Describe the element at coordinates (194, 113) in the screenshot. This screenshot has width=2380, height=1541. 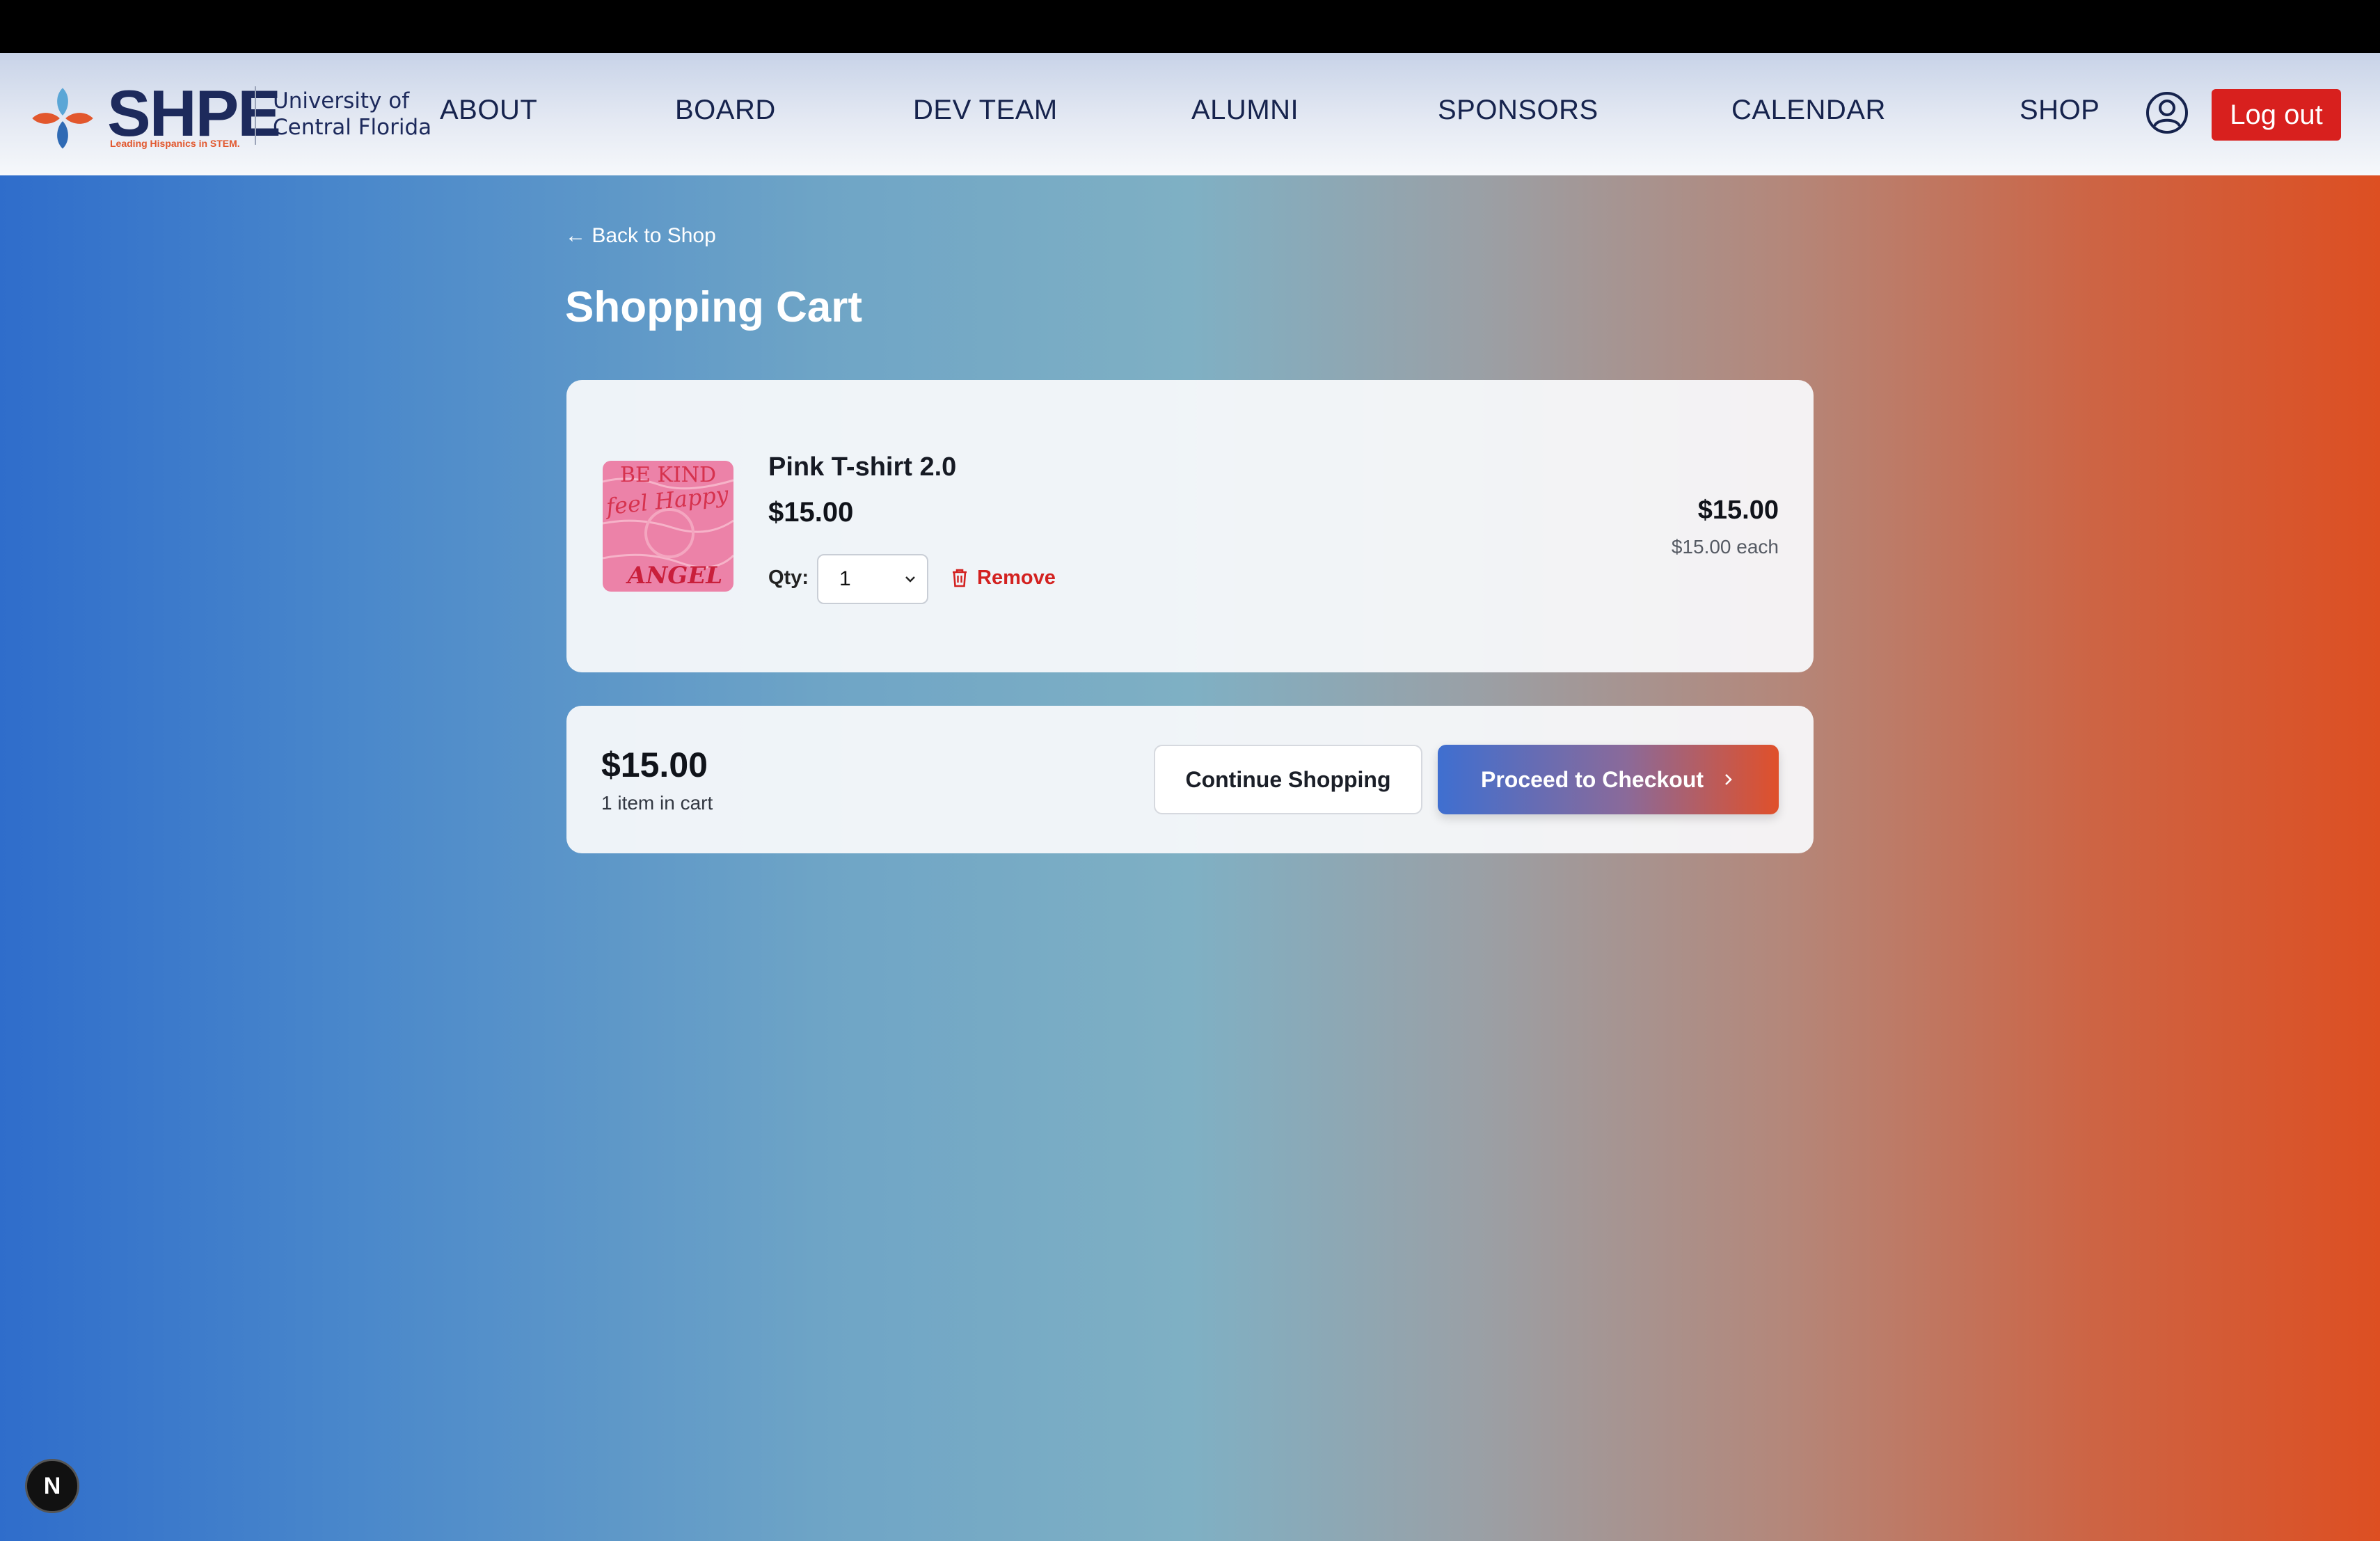
I see `logo-wordmark: SHPE` at that location.